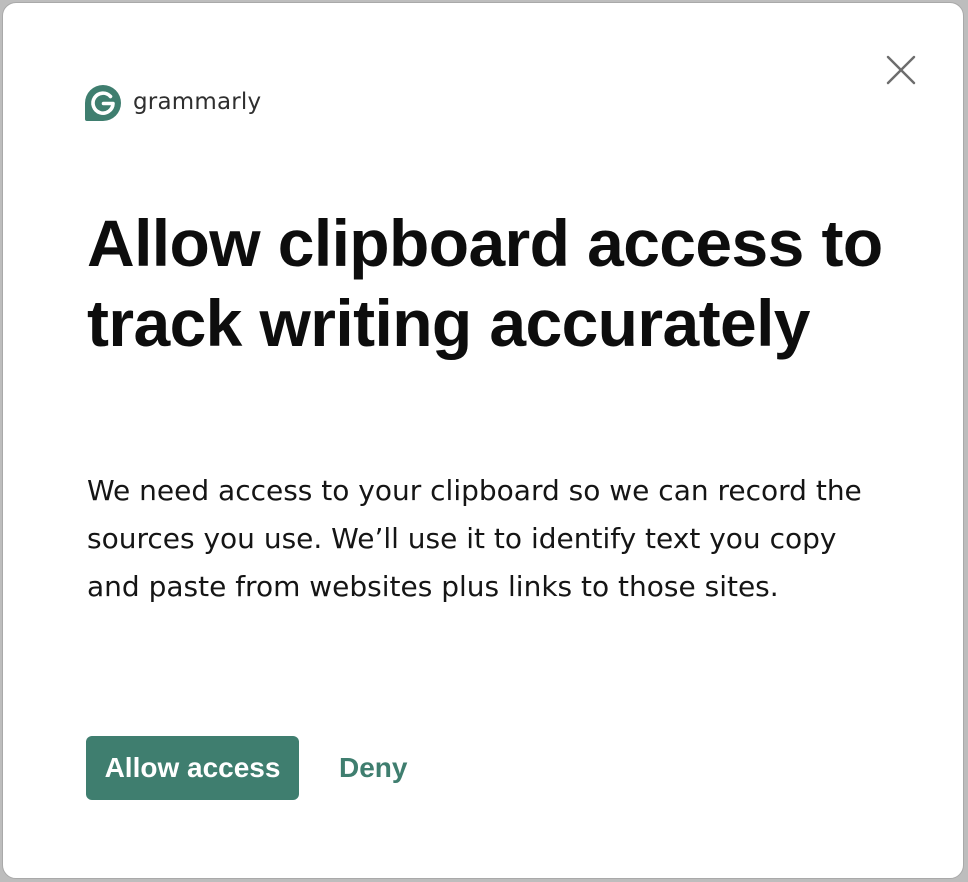  What do you see at coordinates (373, 768) in the screenshot?
I see `deny-button: Deny` at bounding box center [373, 768].